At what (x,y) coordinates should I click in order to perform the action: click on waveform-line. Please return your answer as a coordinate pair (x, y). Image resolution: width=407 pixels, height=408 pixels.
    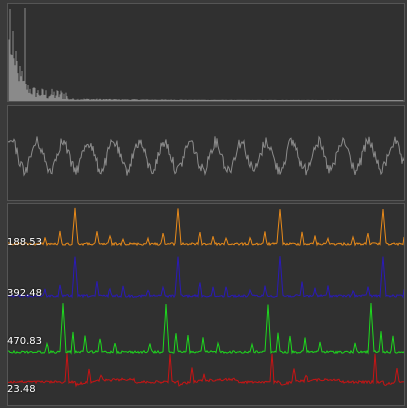
    Looking at the image, I should click on (206, 156).